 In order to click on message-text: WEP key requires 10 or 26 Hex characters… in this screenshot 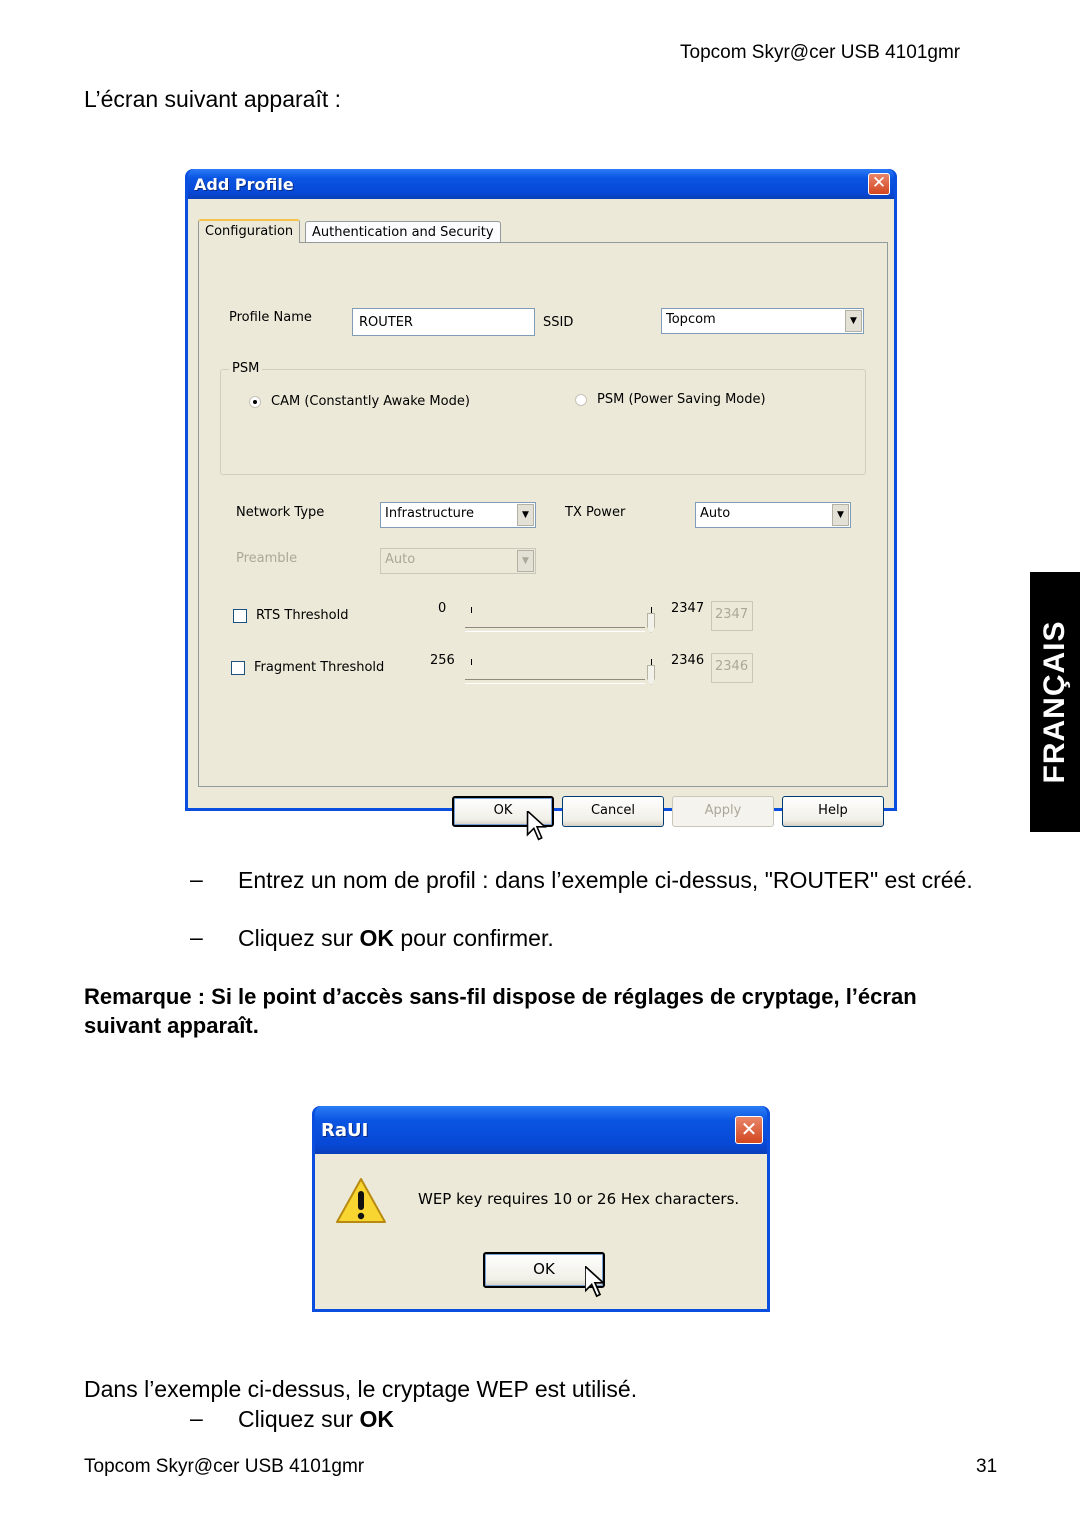, I will do `click(579, 1199)`.